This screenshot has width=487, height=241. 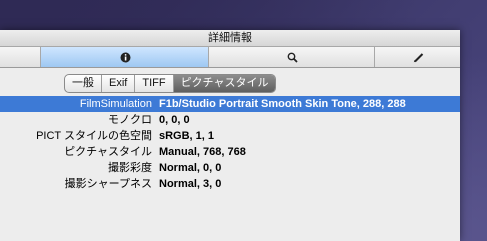 I want to click on property-row: モノクロ 0, 0, 0, so click(x=230, y=120).